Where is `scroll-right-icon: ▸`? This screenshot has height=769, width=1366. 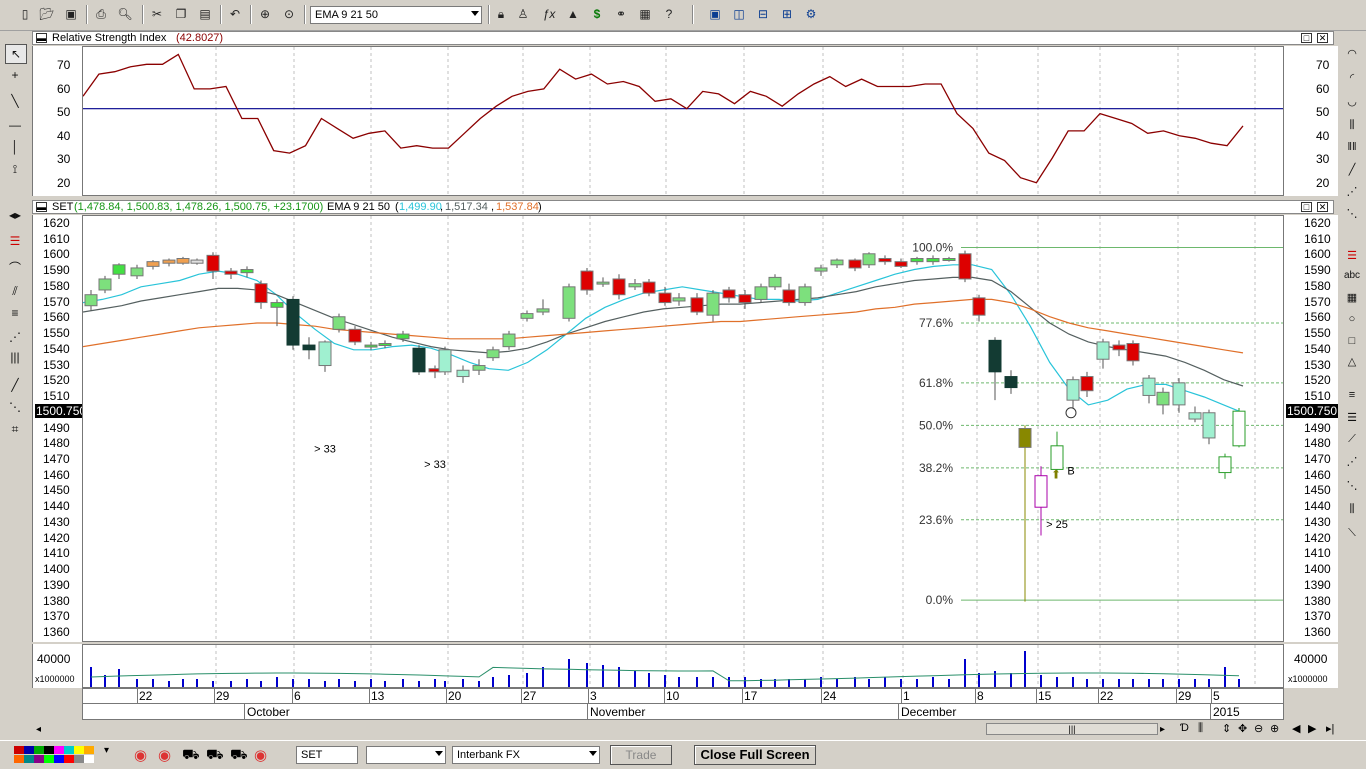 scroll-right-icon: ▸ is located at coordinates (1162, 729).